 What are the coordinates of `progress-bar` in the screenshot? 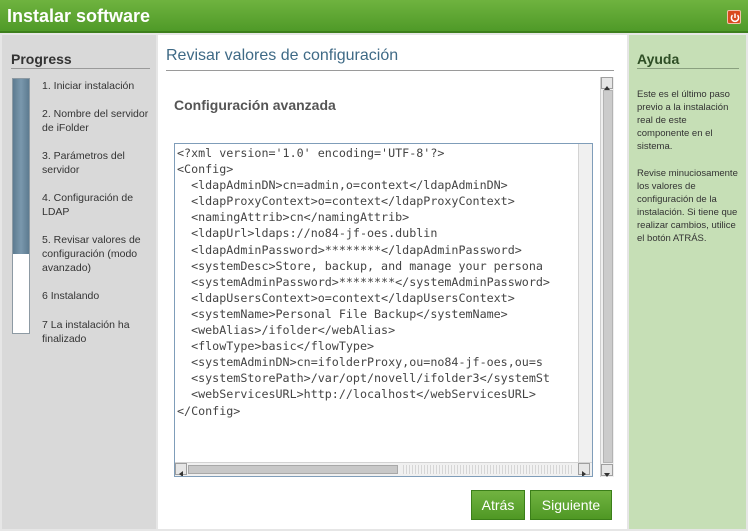 It's located at (21, 206).